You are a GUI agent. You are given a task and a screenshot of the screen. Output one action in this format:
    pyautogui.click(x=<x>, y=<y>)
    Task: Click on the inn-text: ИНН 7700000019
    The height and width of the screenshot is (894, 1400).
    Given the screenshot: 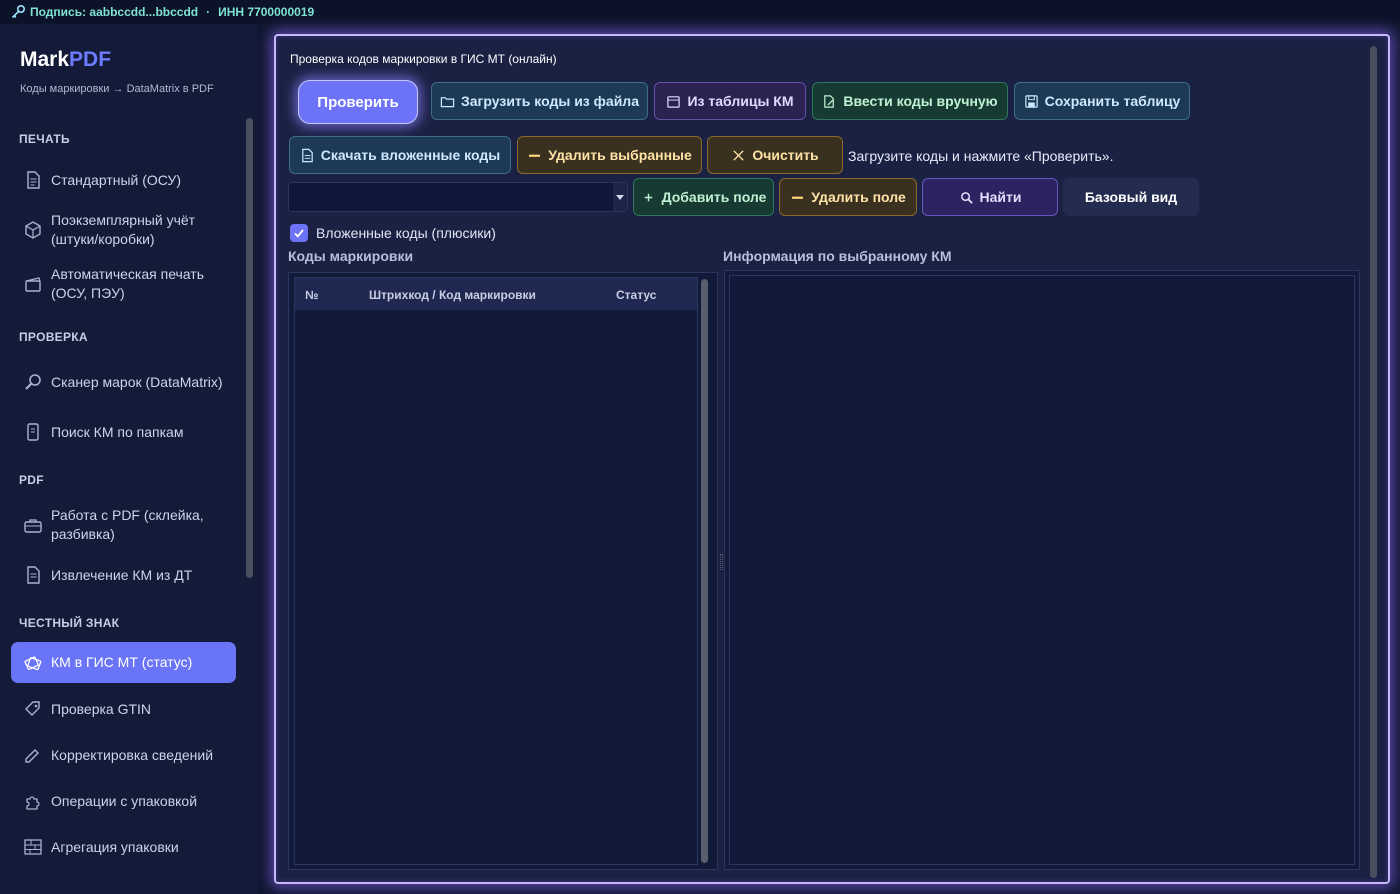 What is the action you would take?
    pyautogui.click(x=266, y=12)
    